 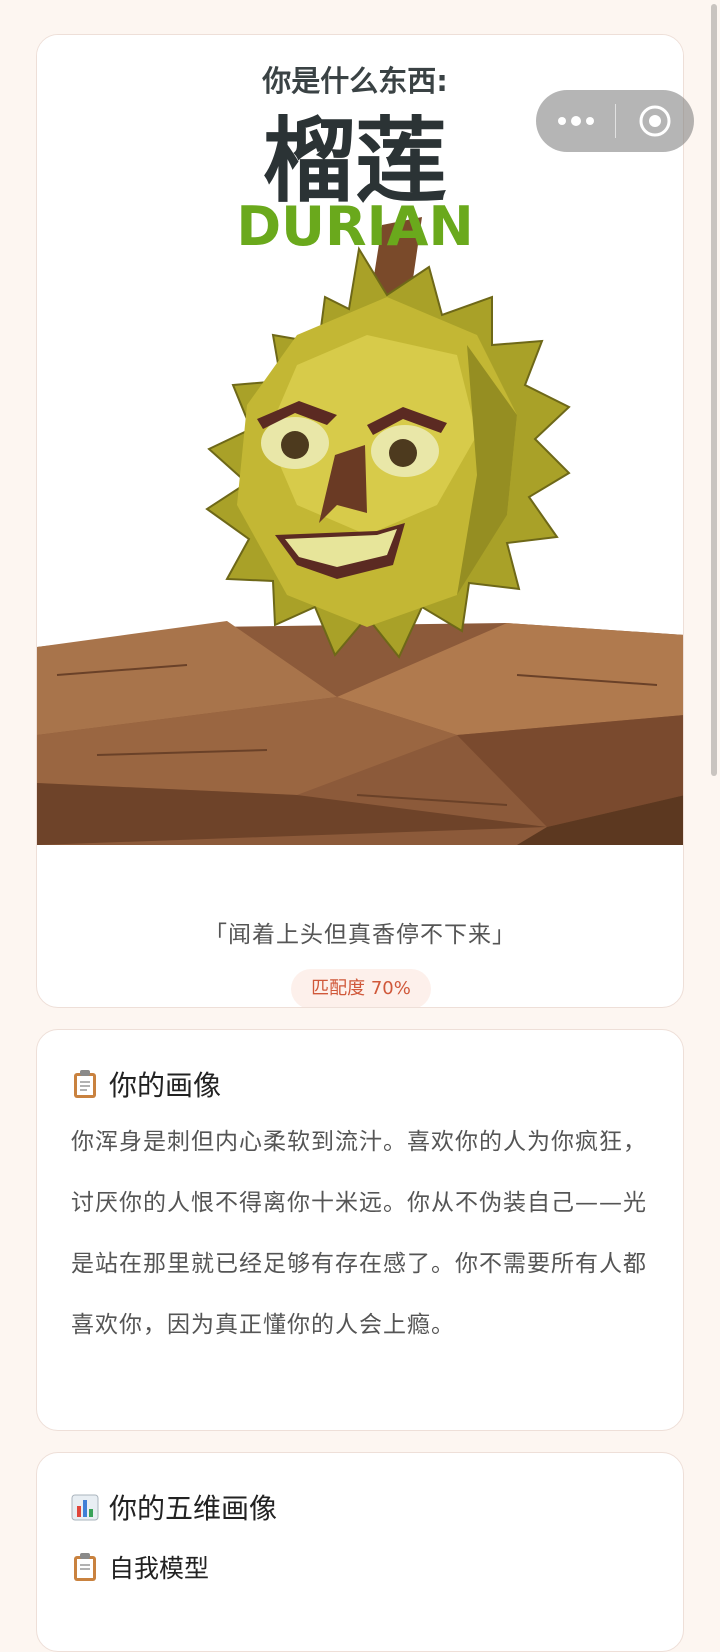 I want to click on five-dim-title: 你的五维画像, so click(x=193, y=1508).